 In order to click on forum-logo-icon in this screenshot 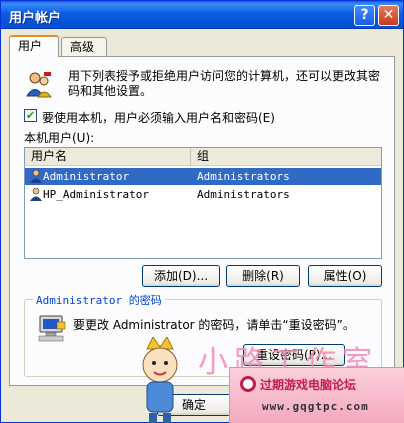, I will do `click(248, 384)`.